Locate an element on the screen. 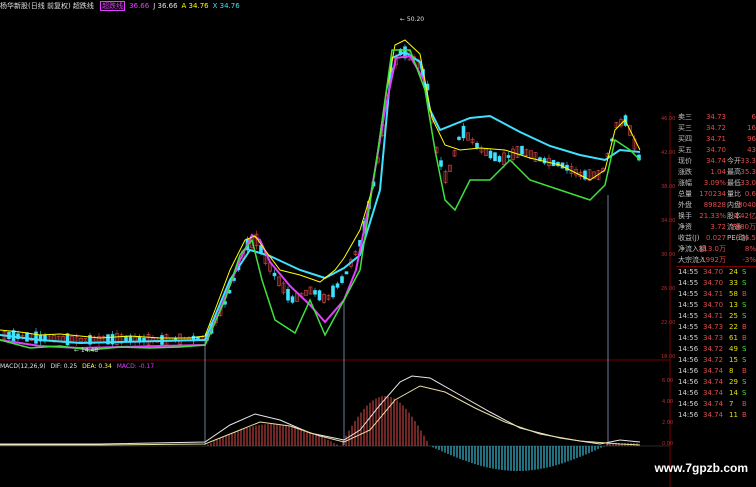  macd-dea-line is located at coordinates (320, 415).